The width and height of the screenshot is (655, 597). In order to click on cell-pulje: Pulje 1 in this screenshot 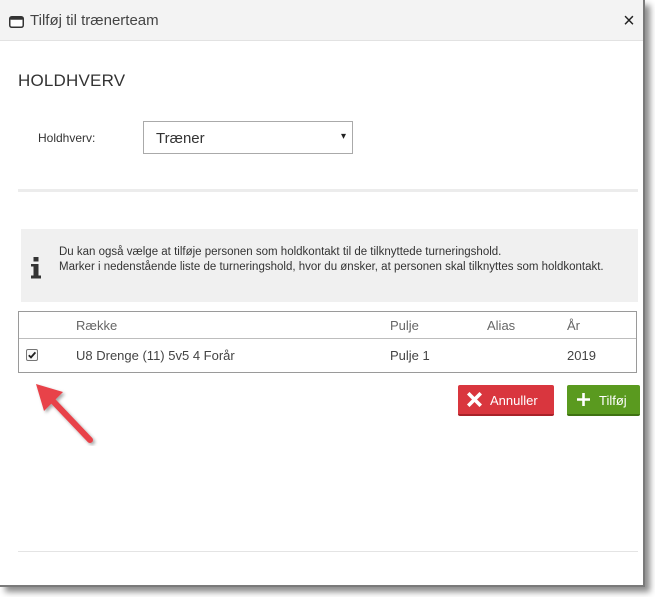, I will do `click(410, 355)`.